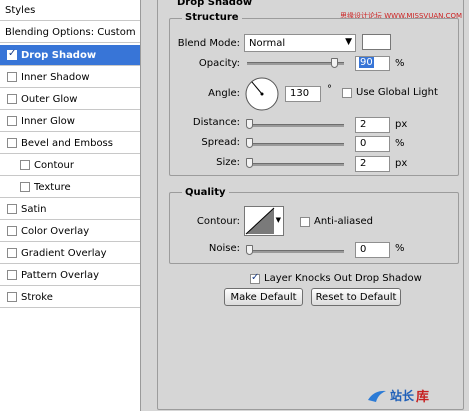  What do you see at coordinates (305, 221) in the screenshot?
I see `anti-aliased-checkbox` at bounding box center [305, 221].